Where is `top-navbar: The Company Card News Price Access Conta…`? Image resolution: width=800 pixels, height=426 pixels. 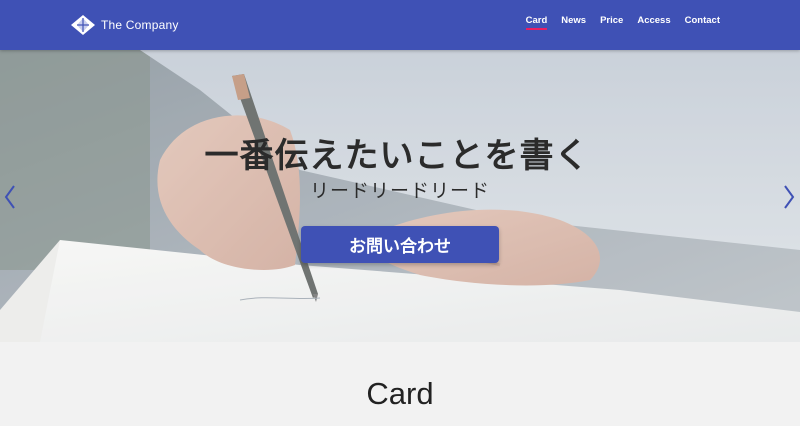 top-navbar: The Company Card News Price Access Conta… is located at coordinates (400, 25).